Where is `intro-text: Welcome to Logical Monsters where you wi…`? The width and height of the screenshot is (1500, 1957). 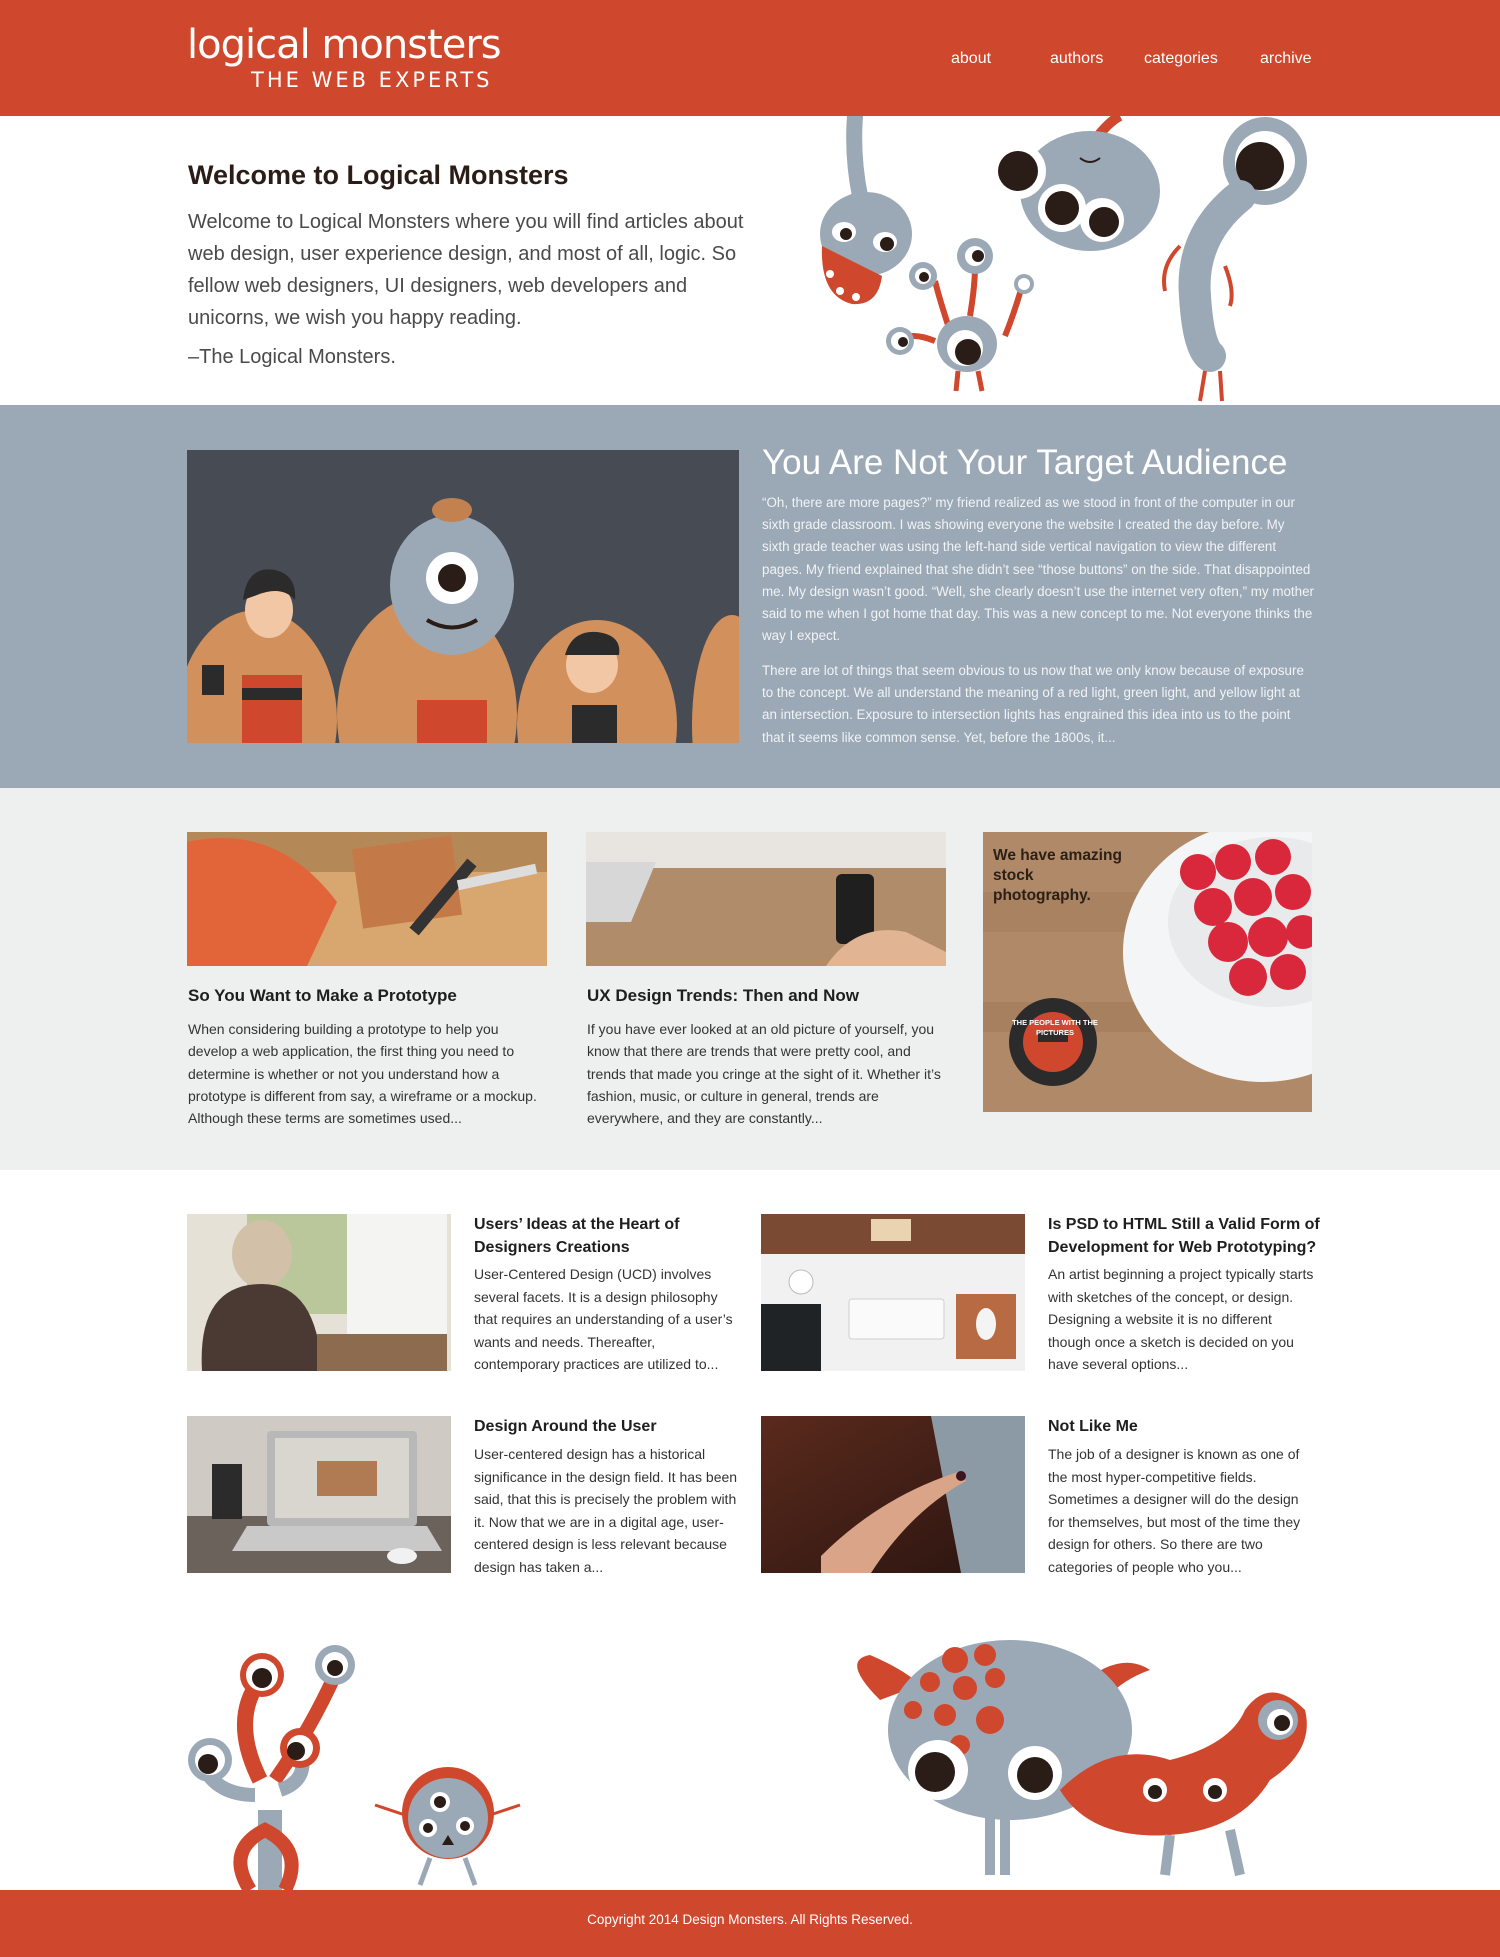
intro-text: Welcome to Logical Monsters where you wi… is located at coordinates (466, 270).